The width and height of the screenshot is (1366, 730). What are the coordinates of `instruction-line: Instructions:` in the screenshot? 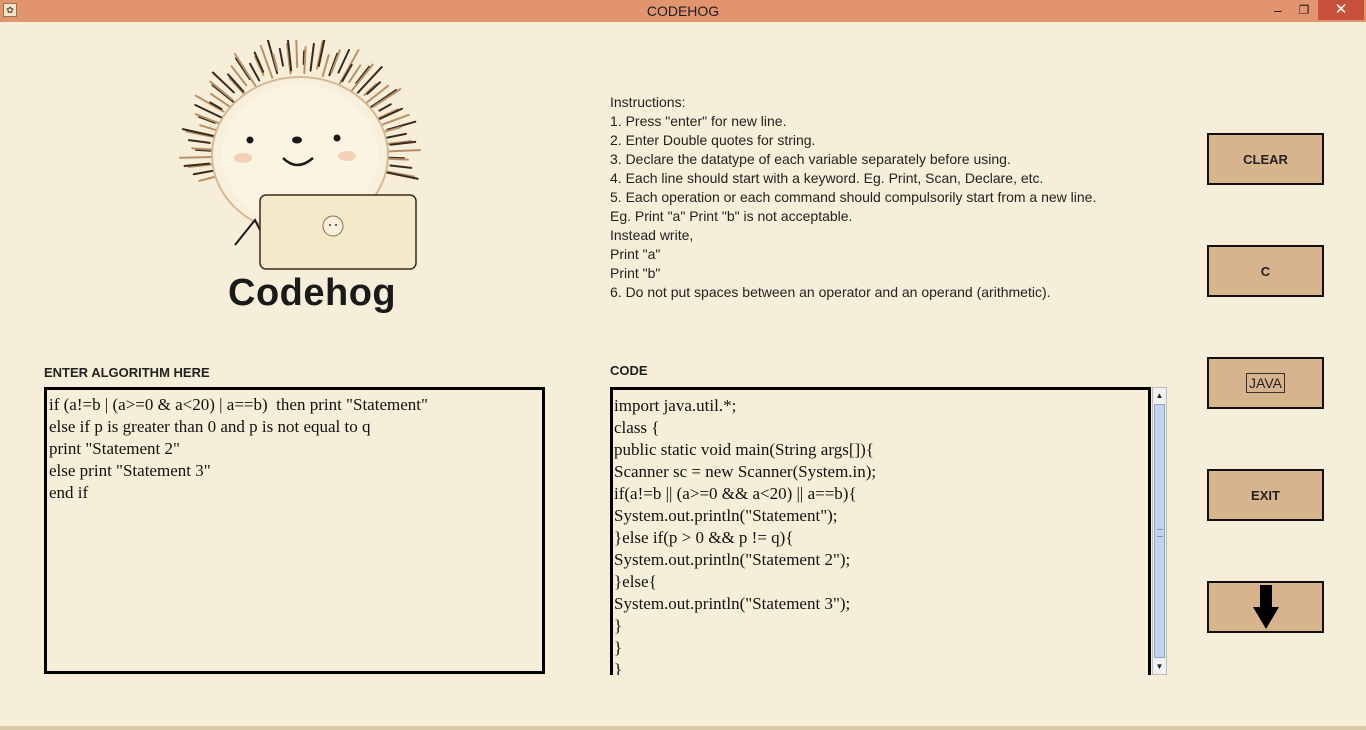 It's located at (648, 102).